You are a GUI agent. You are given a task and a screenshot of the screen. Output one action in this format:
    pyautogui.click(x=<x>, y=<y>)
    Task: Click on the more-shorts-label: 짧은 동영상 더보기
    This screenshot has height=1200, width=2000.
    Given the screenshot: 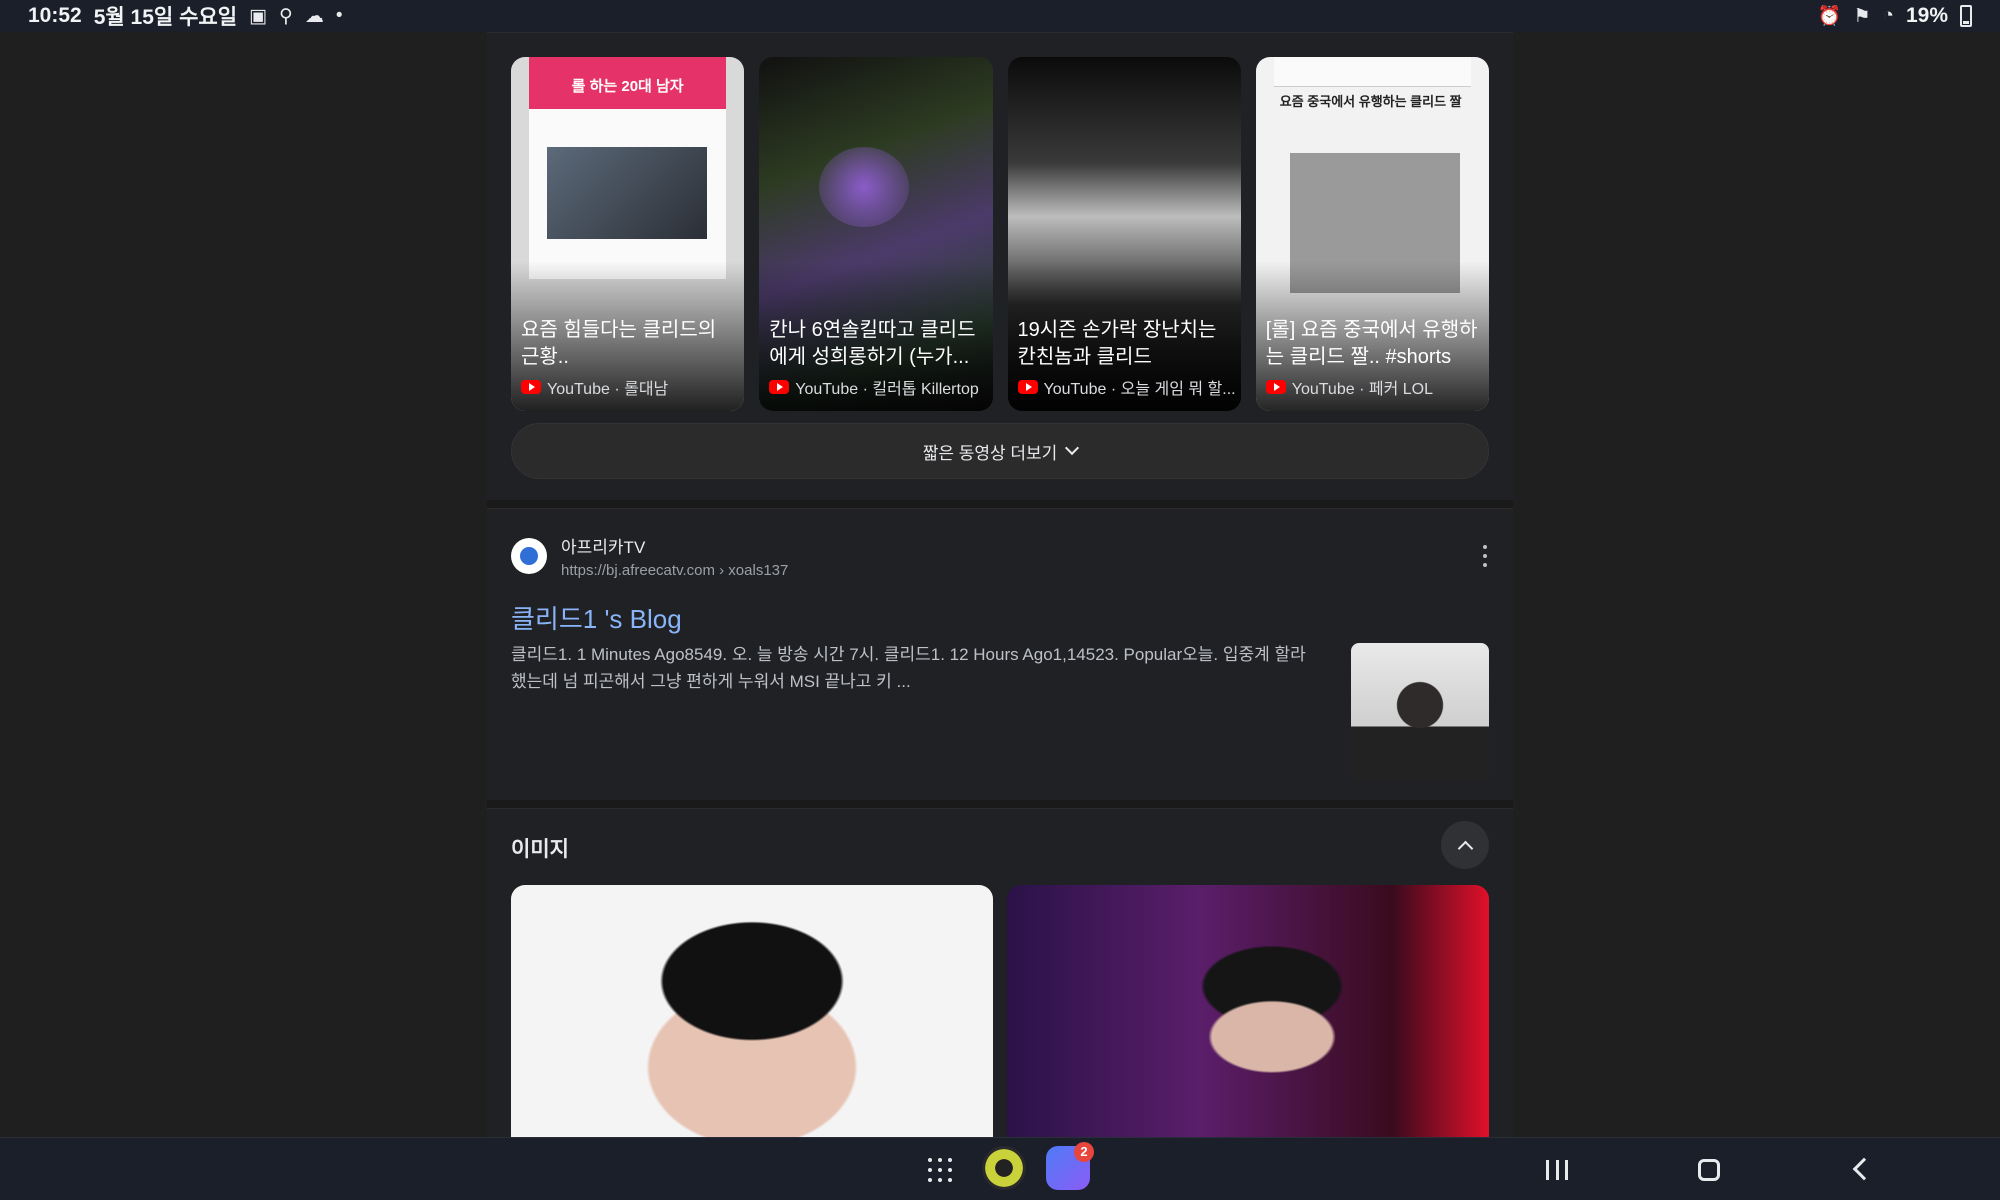 What is the action you would take?
    pyautogui.click(x=990, y=453)
    